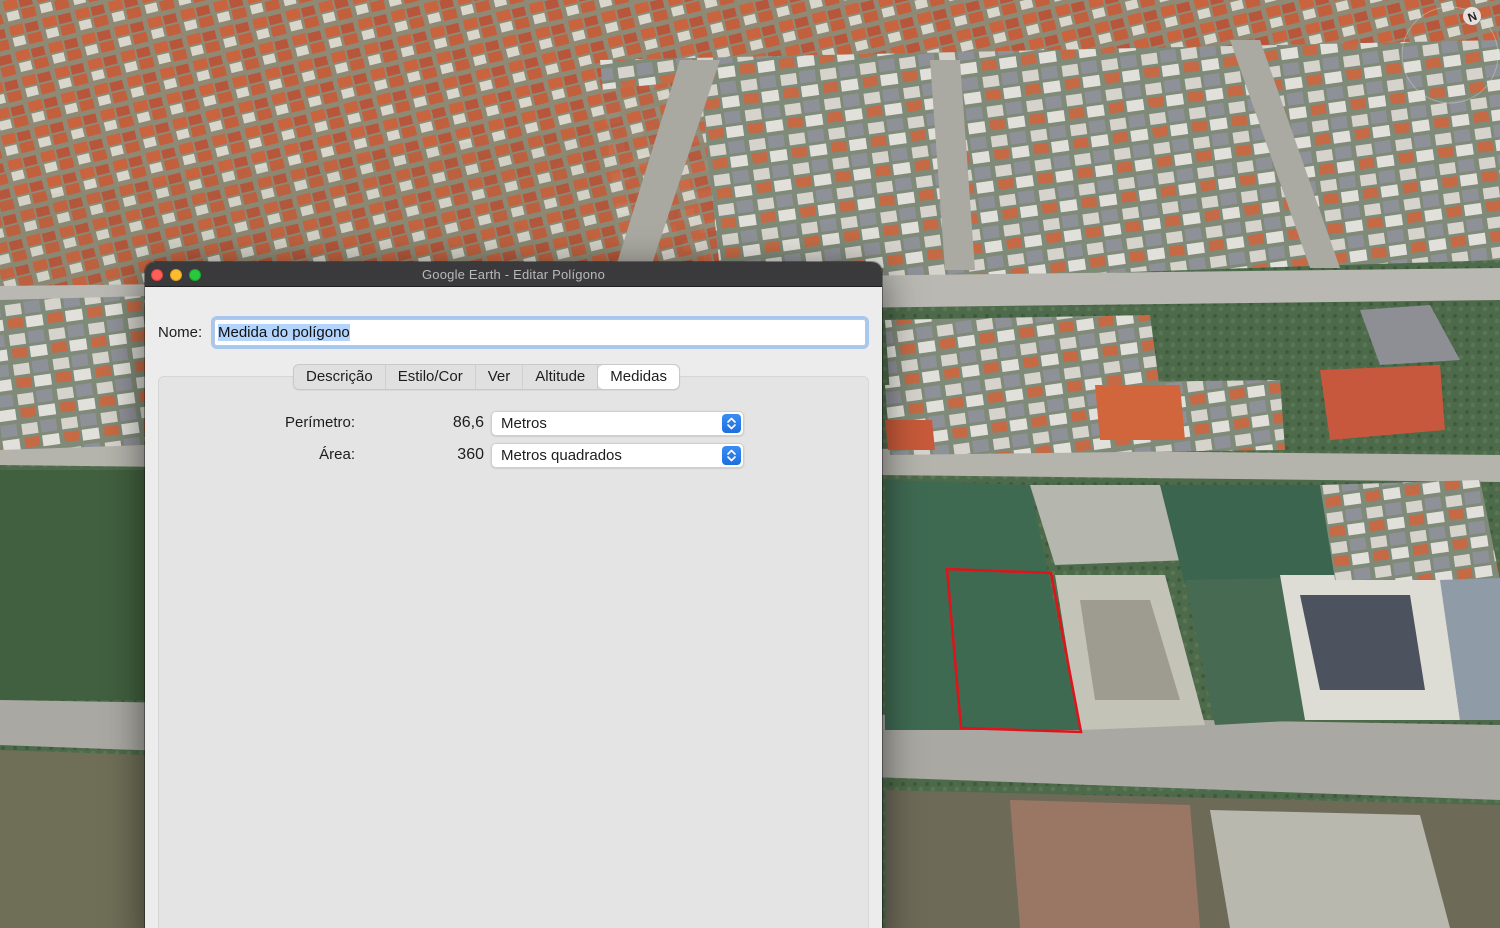 The width and height of the screenshot is (1500, 928). I want to click on tab-descricao: Descrição, so click(340, 377).